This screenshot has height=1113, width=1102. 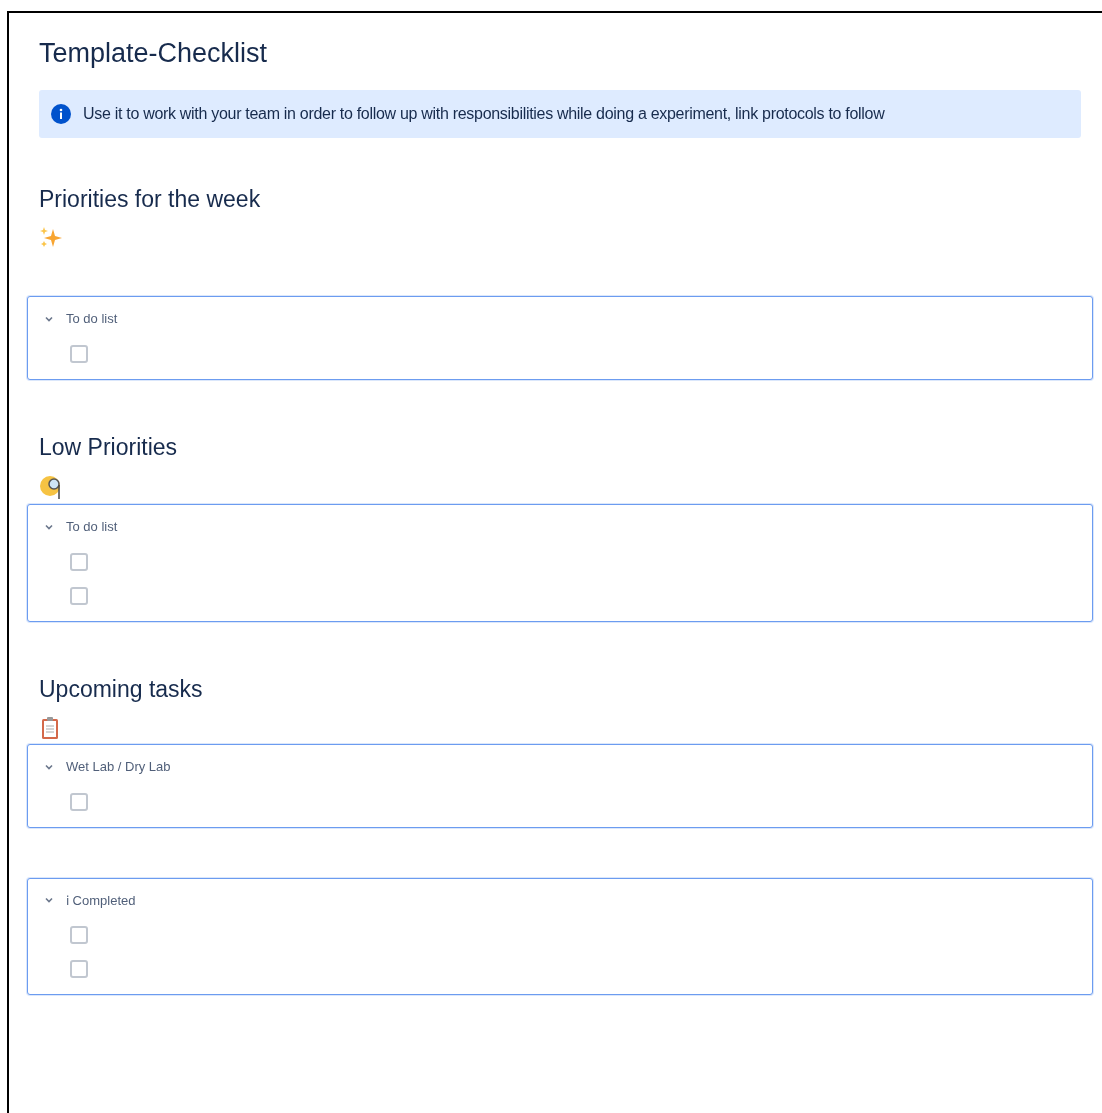 I want to click on page-title: Template-Checklist, so click(x=154, y=53).